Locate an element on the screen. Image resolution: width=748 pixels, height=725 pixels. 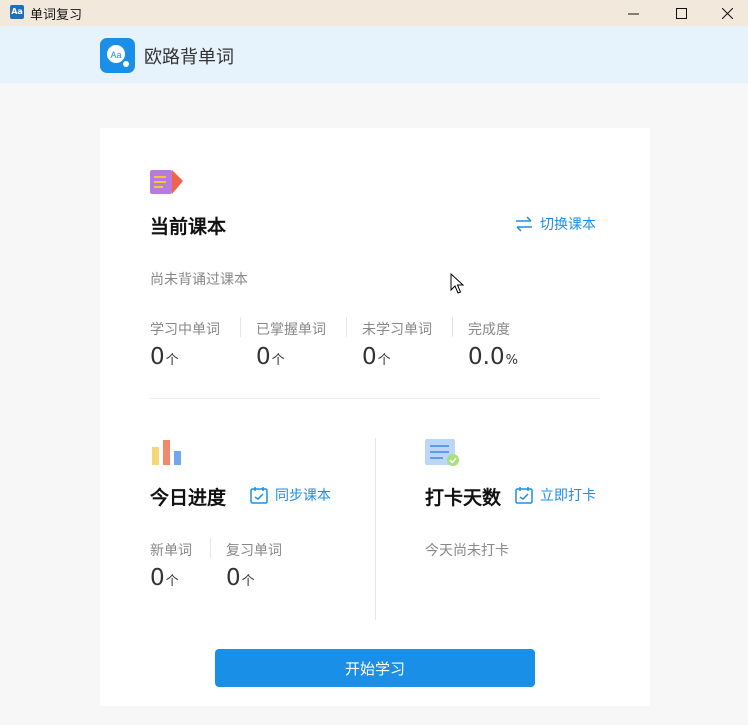
checklist-icon is located at coordinates (442, 452).